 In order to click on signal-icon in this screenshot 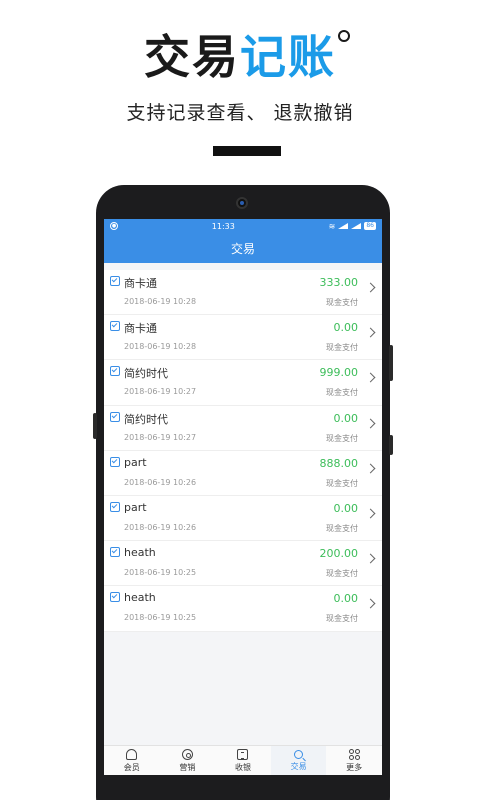, I will do `click(343, 226)`.